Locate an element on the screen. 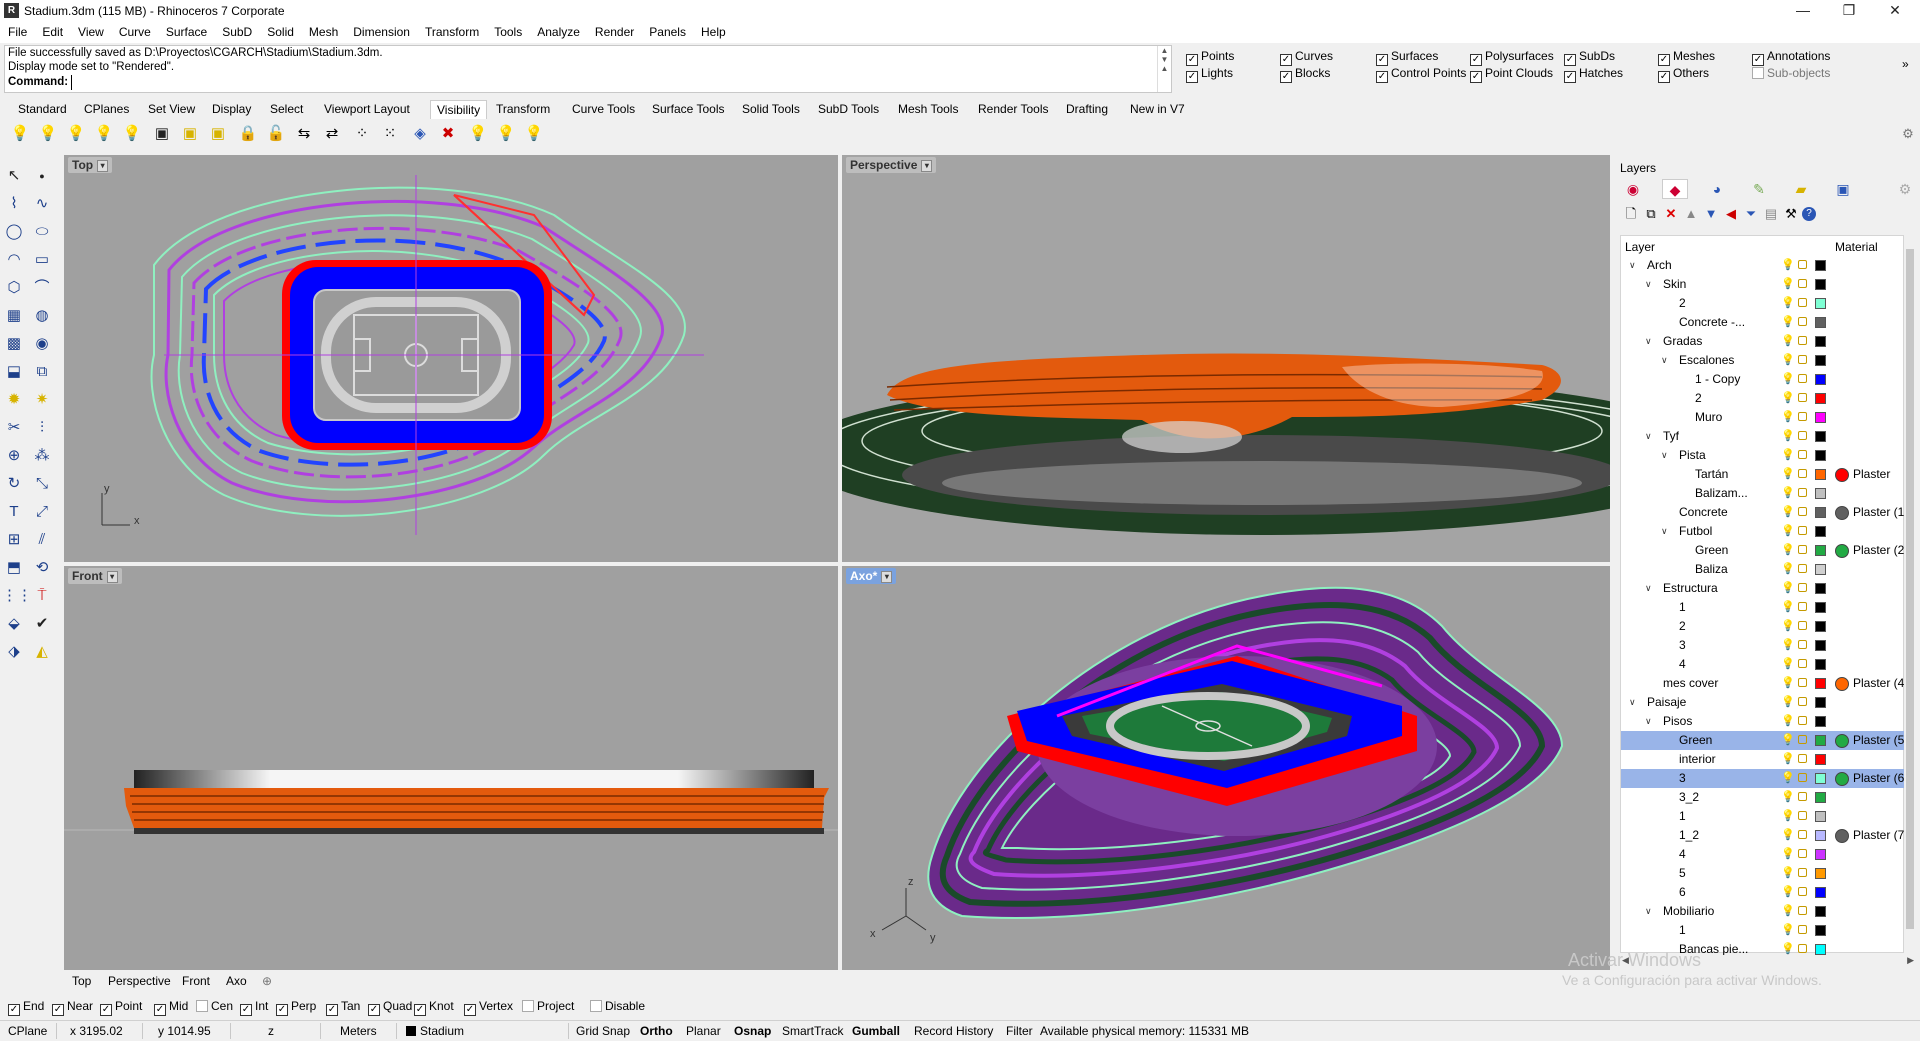  layer-row: 4 💡 is located at coordinates (1763, 854).